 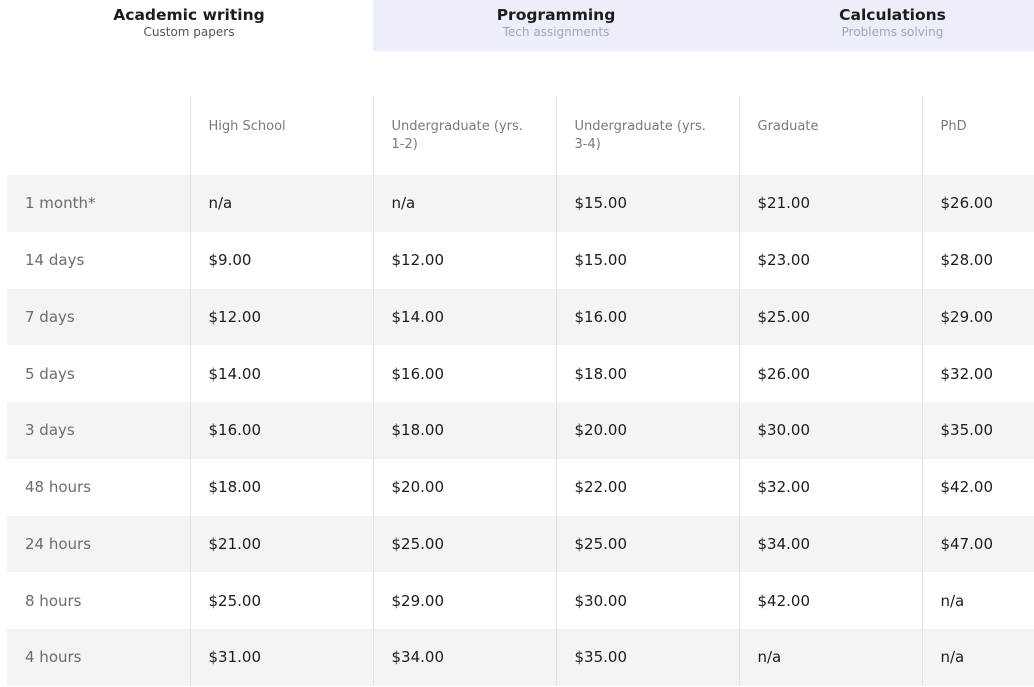 What do you see at coordinates (98, 487) in the screenshot?
I see `deadline-cell: 48 hours` at bounding box center [98, 487].